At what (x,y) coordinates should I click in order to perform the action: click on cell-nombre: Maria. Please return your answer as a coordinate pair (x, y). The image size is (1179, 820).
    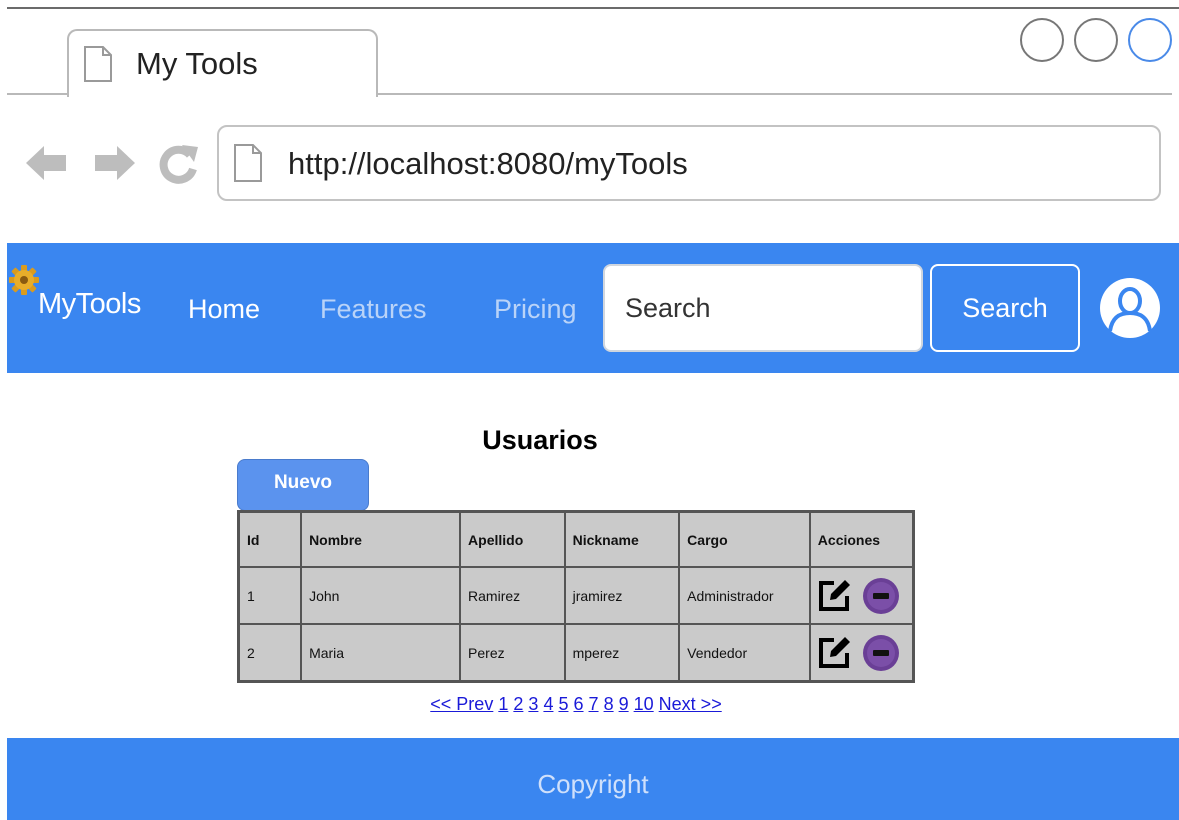
    Looking at the image, I should click on (381, 653).